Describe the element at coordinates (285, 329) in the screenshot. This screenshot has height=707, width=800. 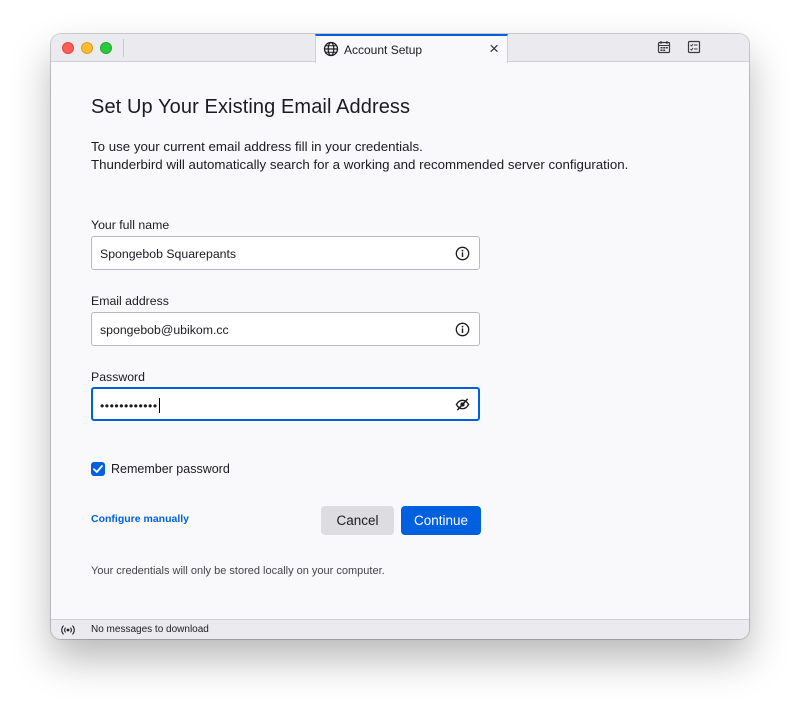
I see `email-input: spongebob@ubikom.cc` at that location.